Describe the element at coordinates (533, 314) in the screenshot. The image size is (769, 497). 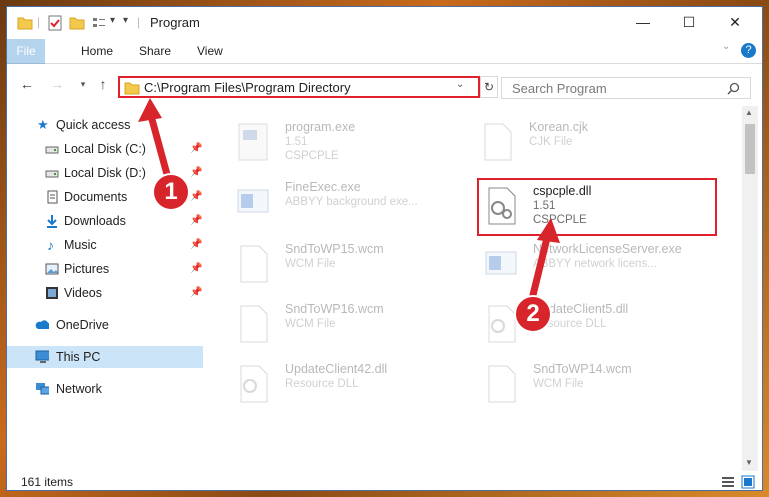
I see `callout-2: 2` at that location.